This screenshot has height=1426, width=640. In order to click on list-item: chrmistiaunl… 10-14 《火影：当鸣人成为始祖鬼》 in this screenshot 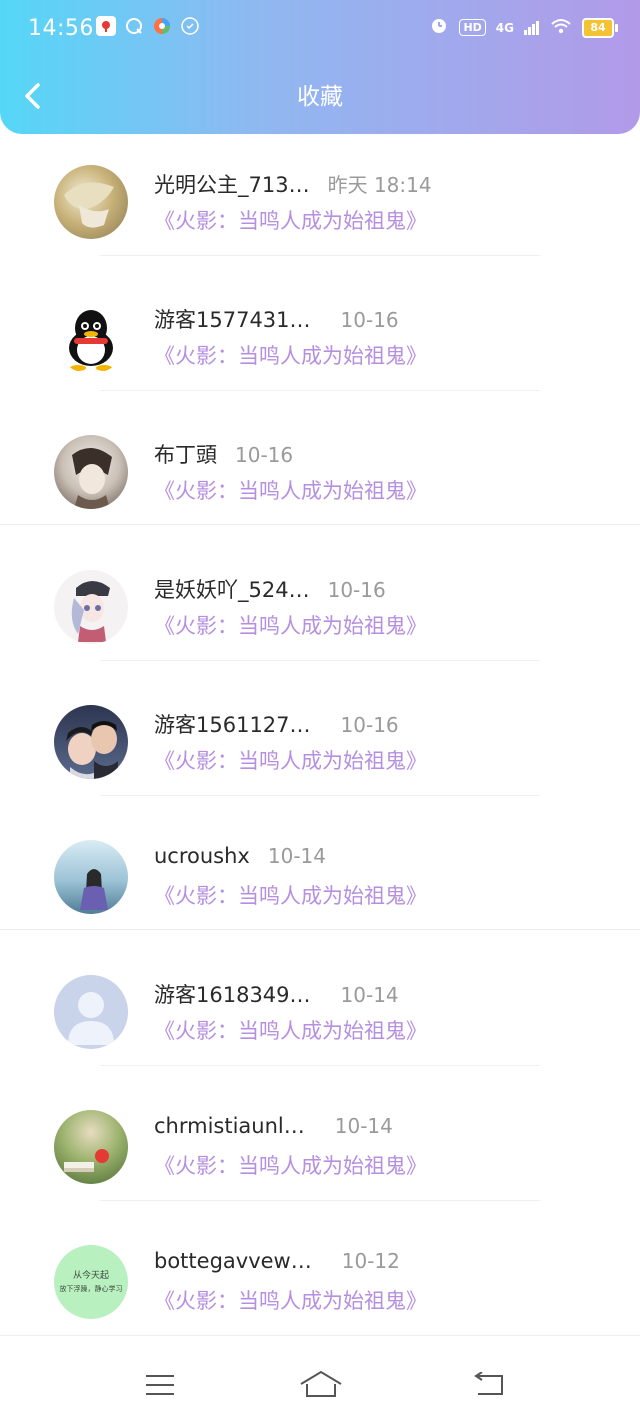, I will do `click(320, 1159)`.